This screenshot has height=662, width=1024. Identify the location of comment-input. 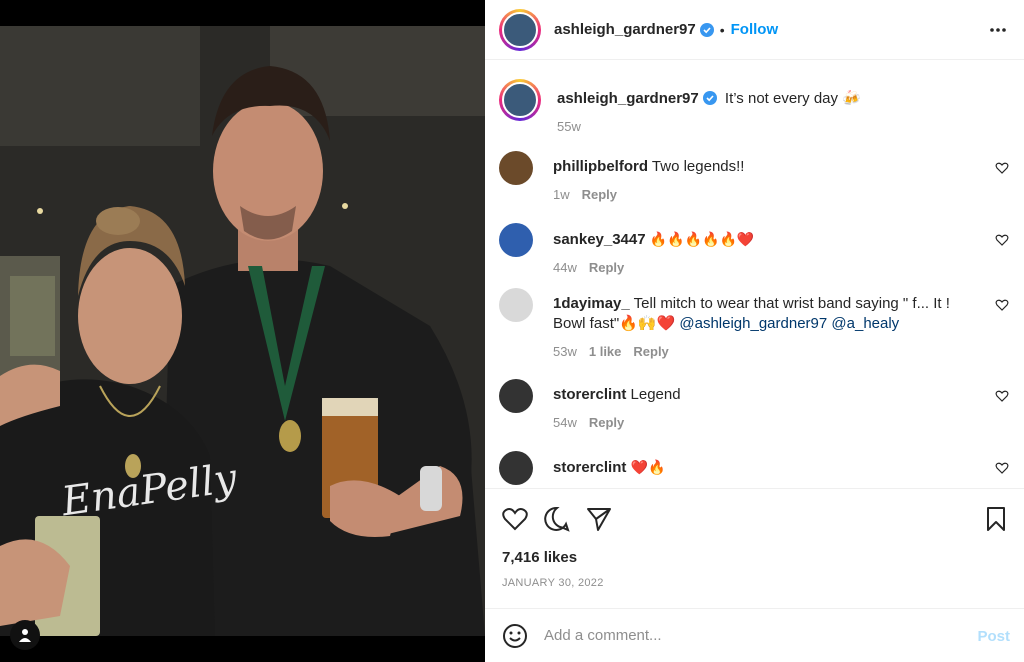
(749, 635).